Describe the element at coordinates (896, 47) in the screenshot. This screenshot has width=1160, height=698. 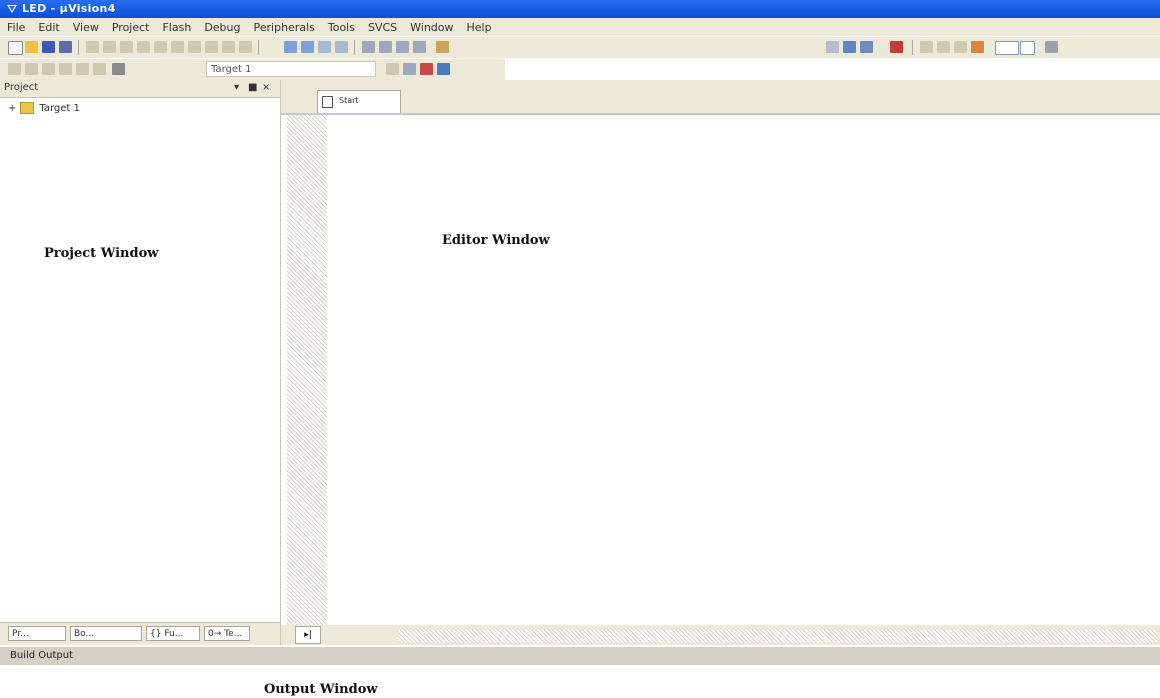
I see `stop-icon` at that location.